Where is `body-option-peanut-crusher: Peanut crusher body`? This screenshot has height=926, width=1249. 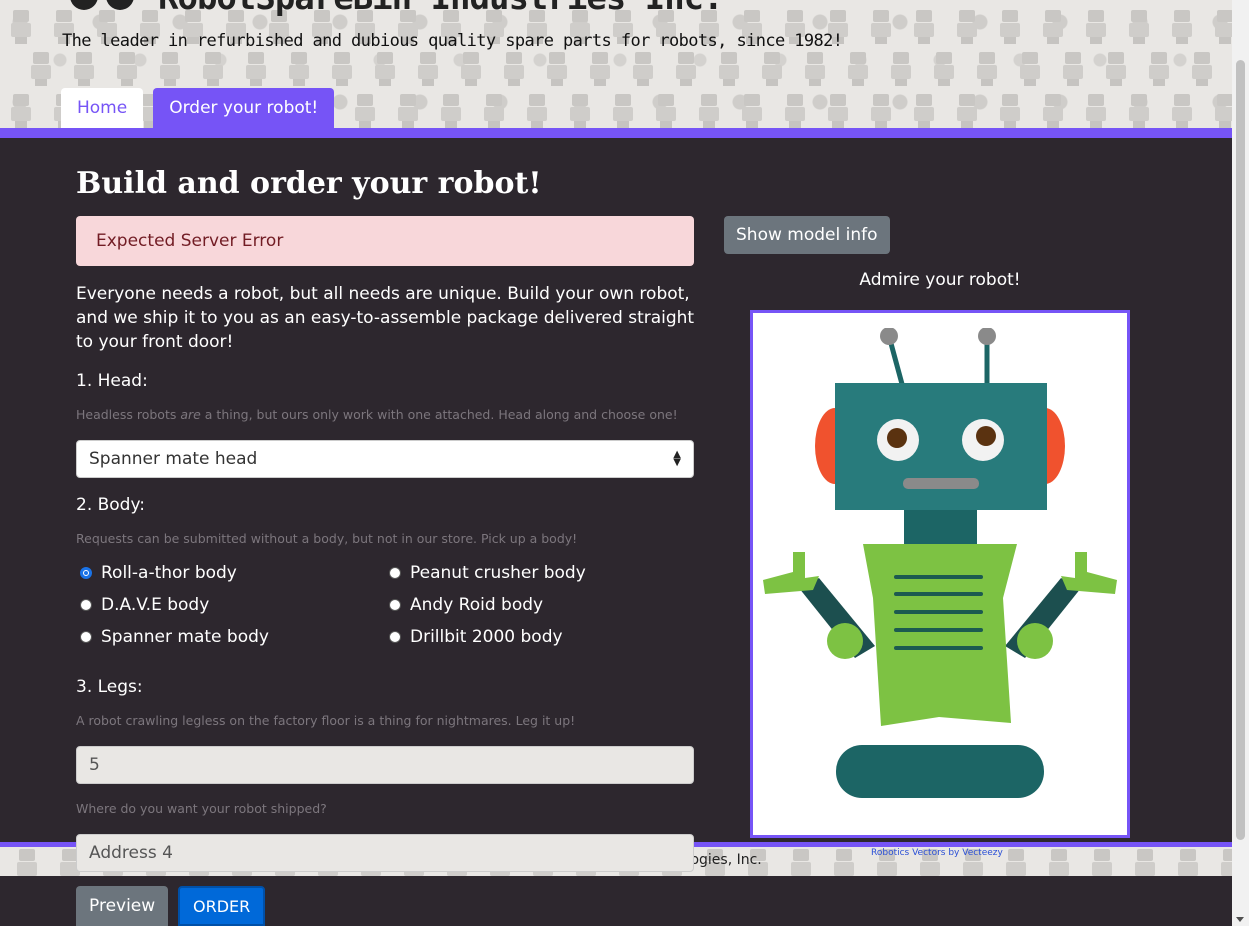 body-option-peanut-crusher: Peanut crusher body is located at coordinates (487, 573).